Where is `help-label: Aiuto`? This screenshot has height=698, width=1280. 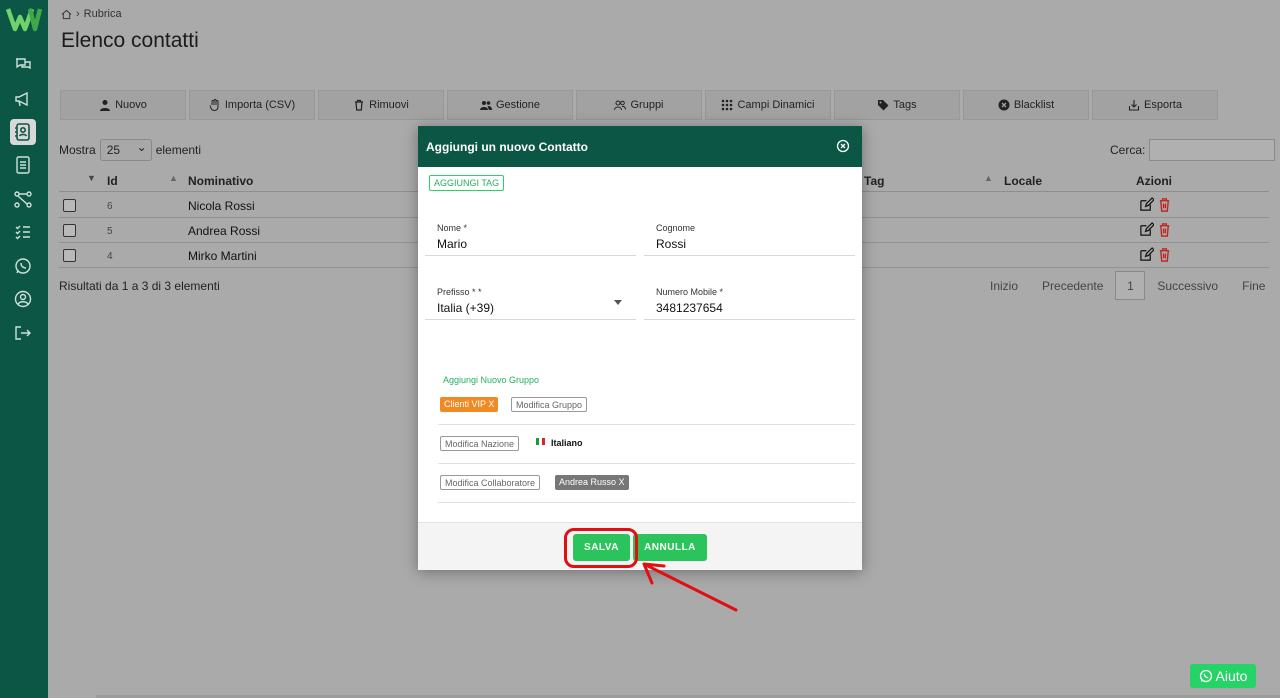
help-label: Aiuto is located at coordinates (1231, 676).